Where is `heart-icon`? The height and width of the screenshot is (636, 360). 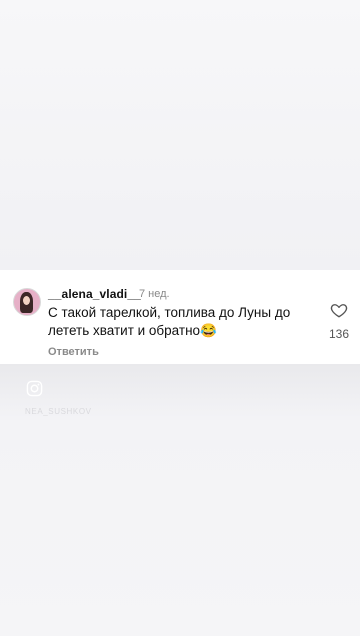
heart-icon is located at coordinates (339, 310).